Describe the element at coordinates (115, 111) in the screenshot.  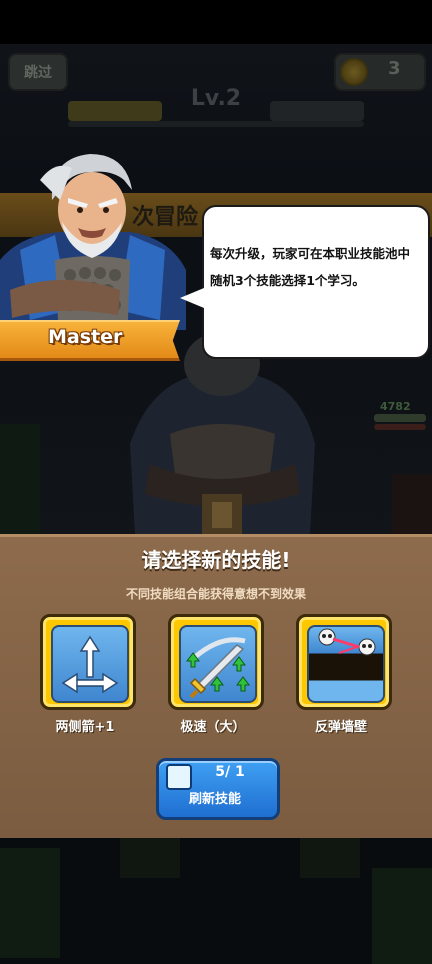
I see `level-bar-left` at that location.